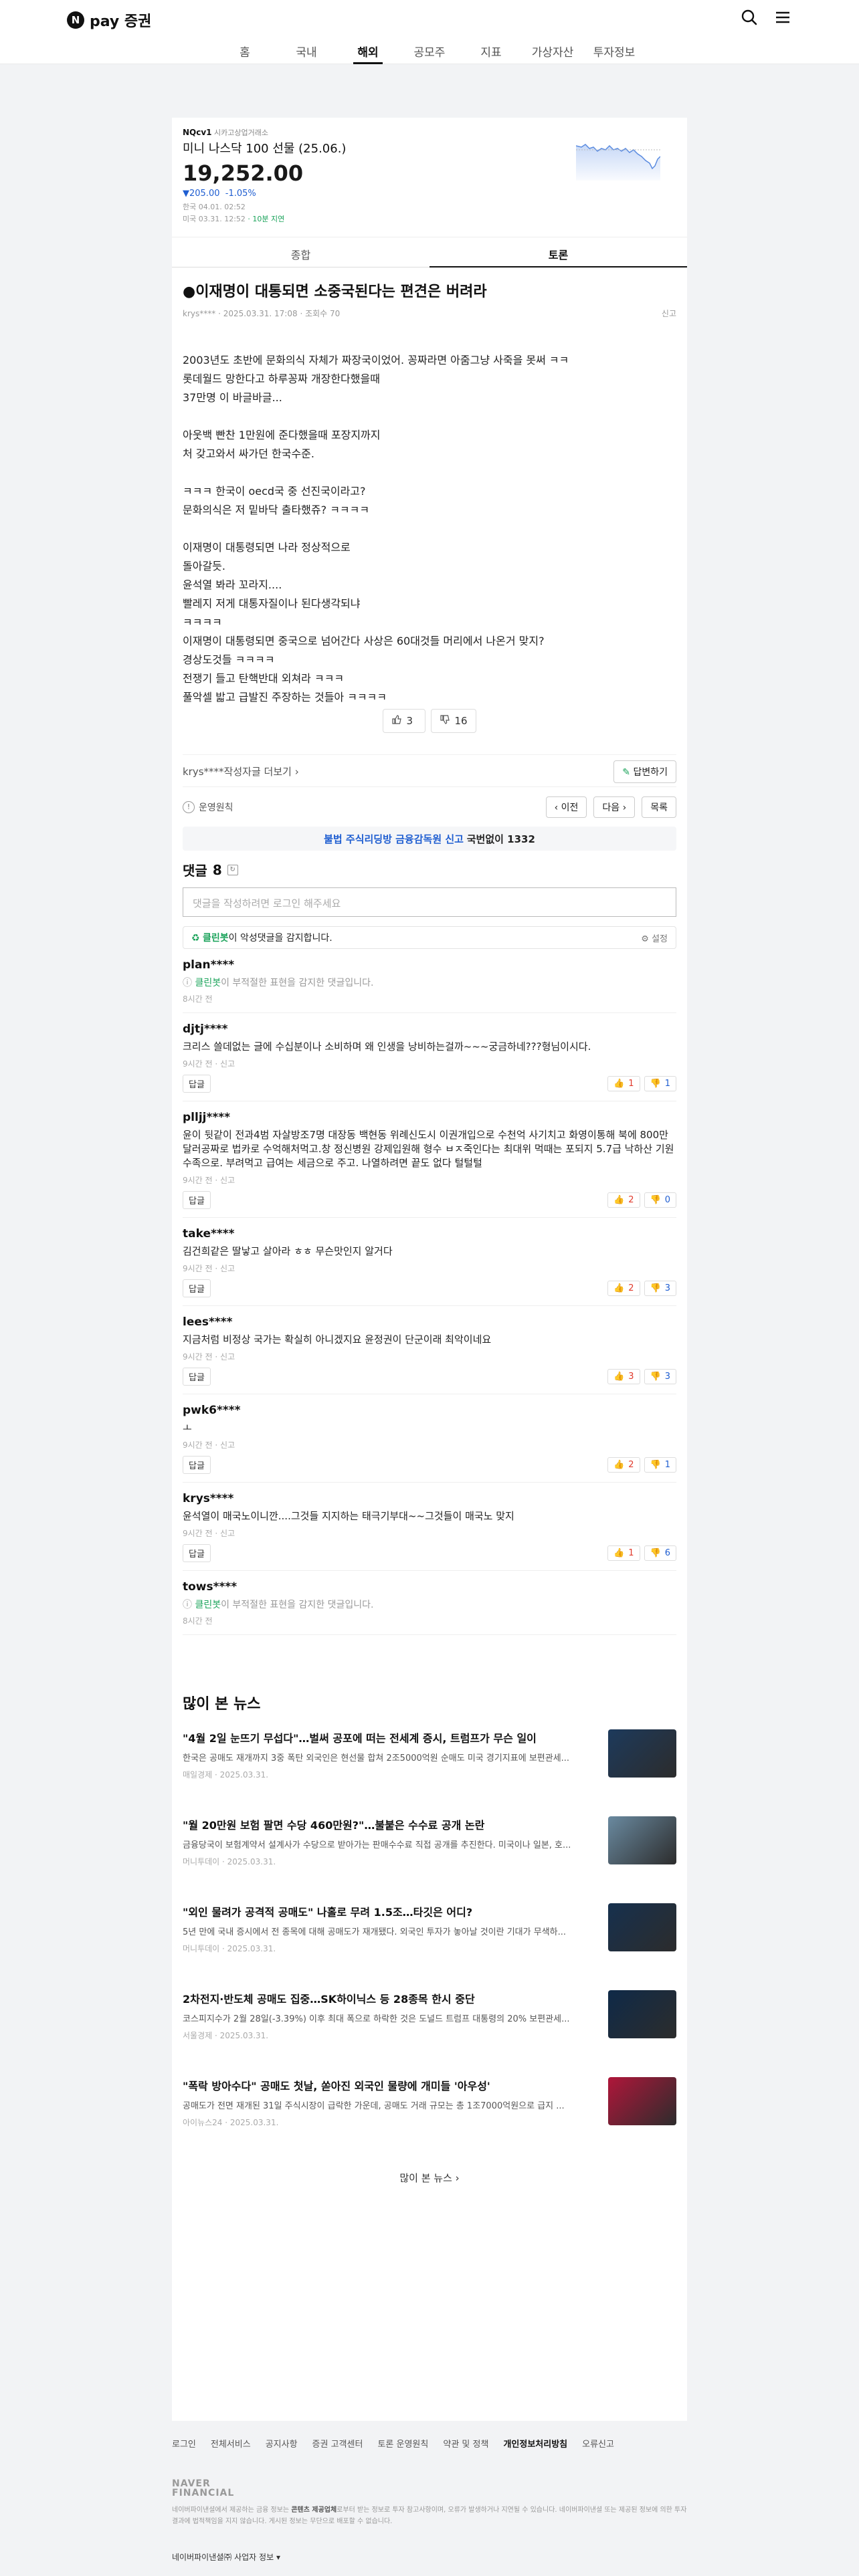  What do you see at coordinates (667, 1288) in the screenshot?
I see `comment-dislike-count: 3` at bounding box center [667, 1288].